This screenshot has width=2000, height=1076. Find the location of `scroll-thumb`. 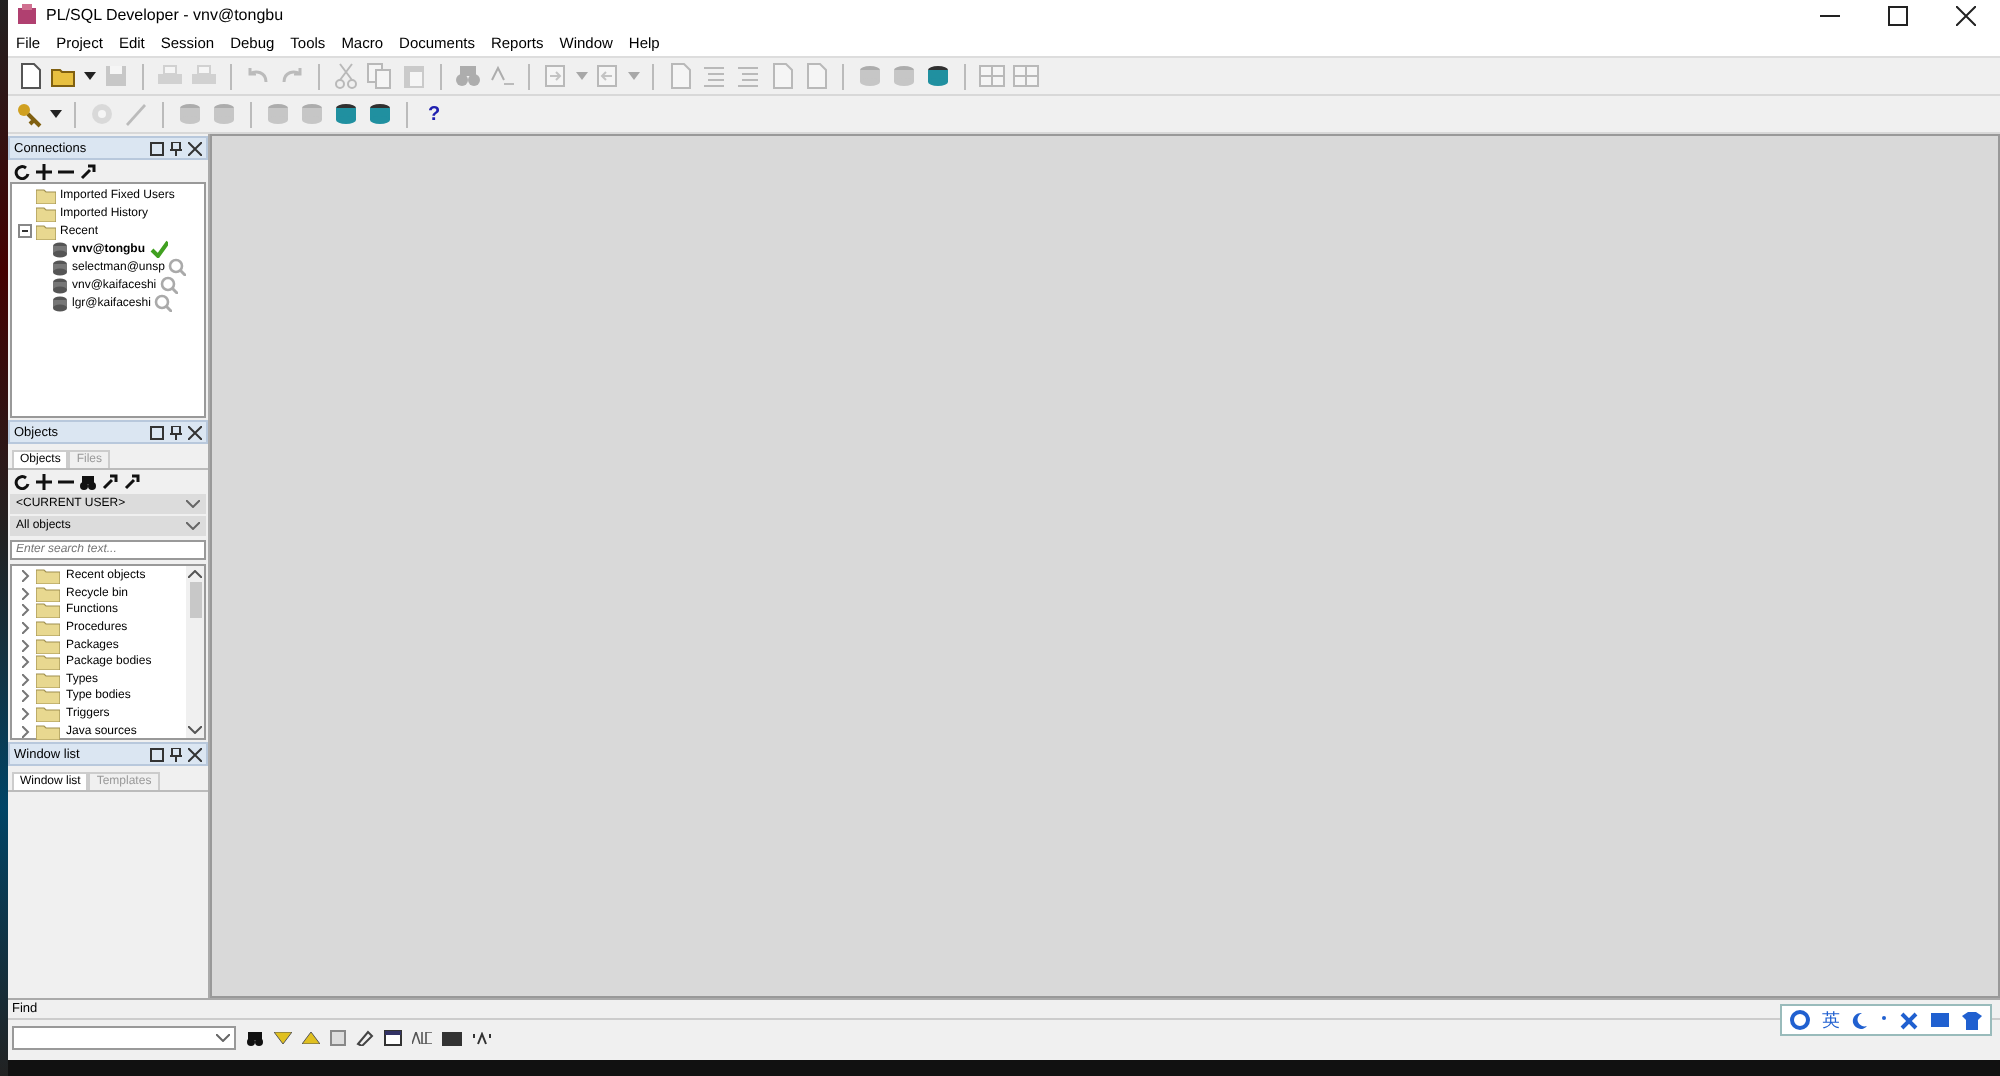

scroll-thumb is located at coordinates (195, 600).